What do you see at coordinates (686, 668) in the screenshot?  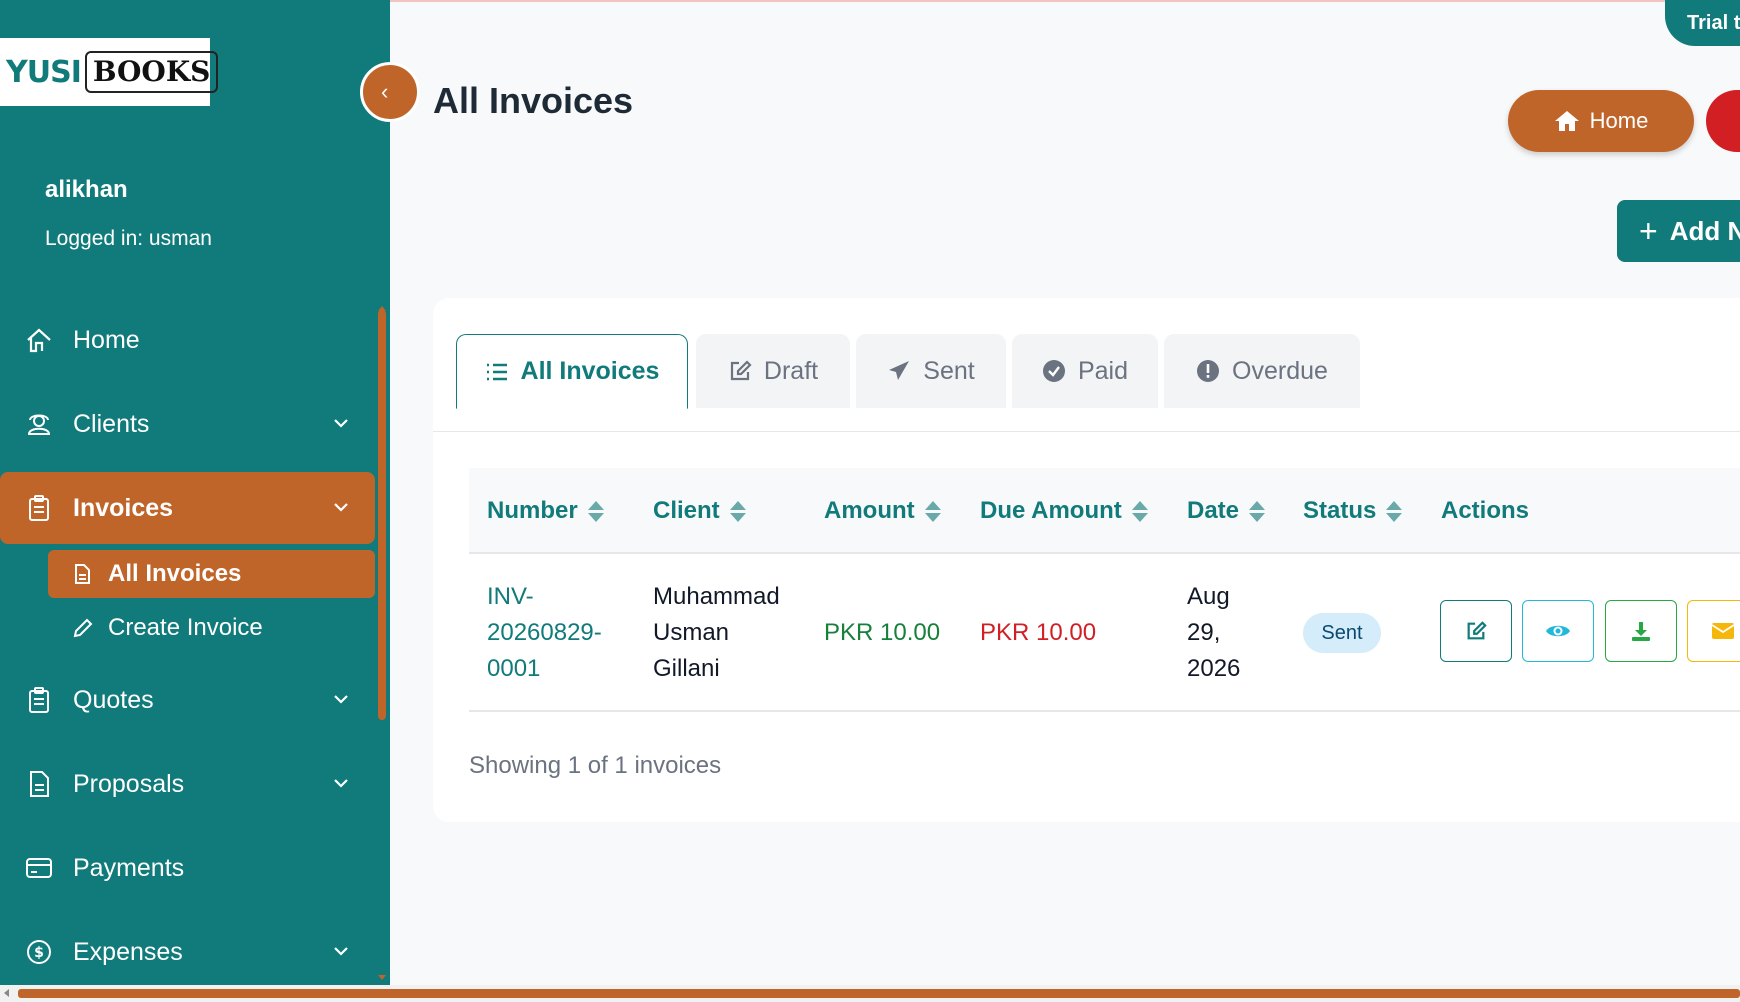 I see `client-name-line: Gillani` at bounding box center [686, 668].